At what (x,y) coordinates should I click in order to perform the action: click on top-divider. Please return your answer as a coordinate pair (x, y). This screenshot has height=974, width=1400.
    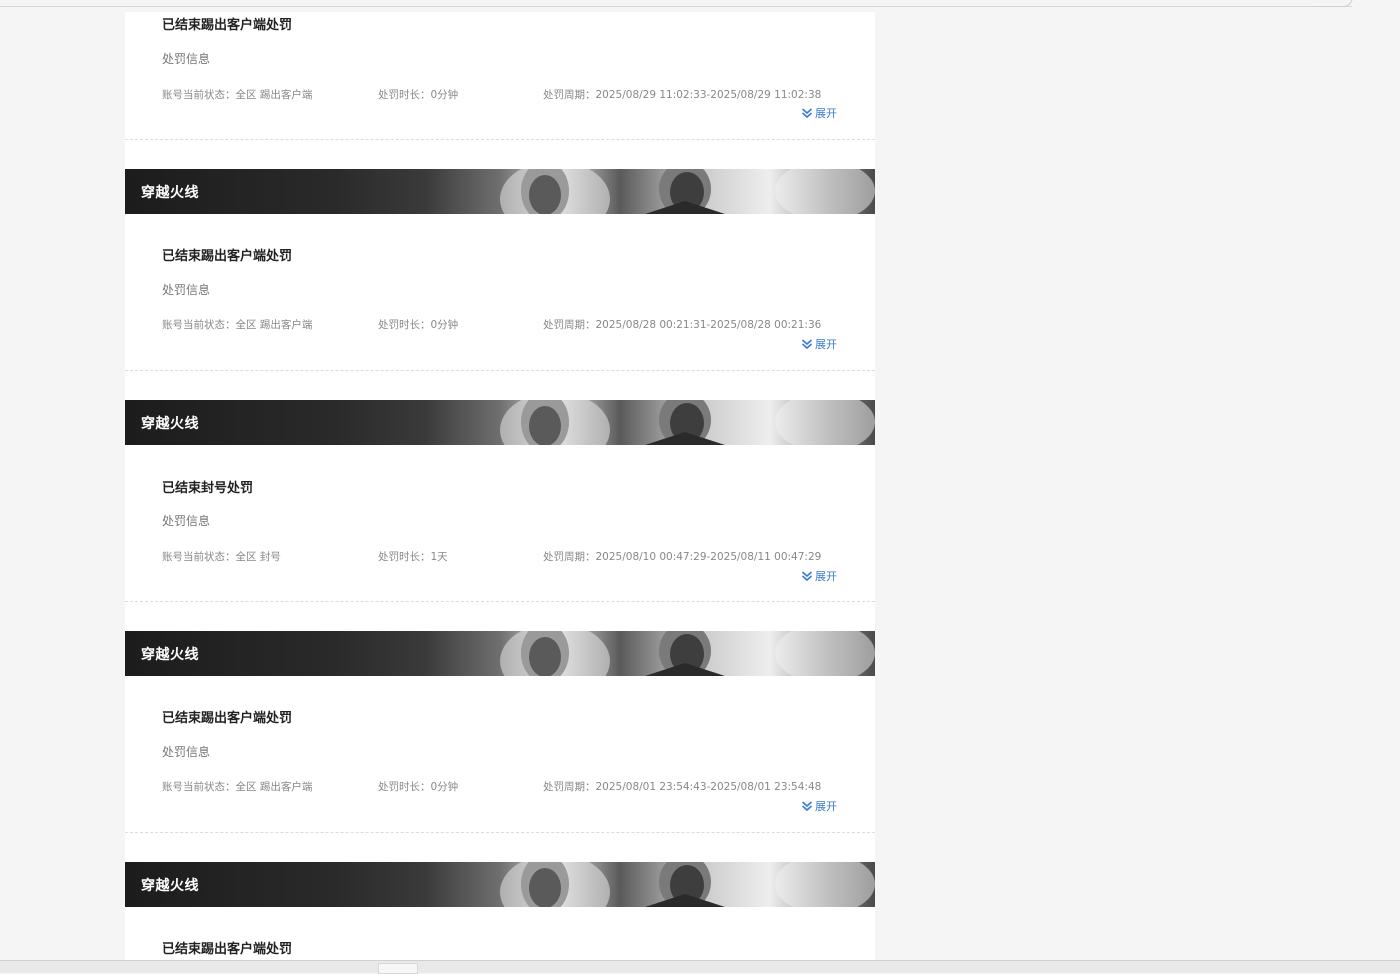
    Looking at the image, I should click on (676, 6).